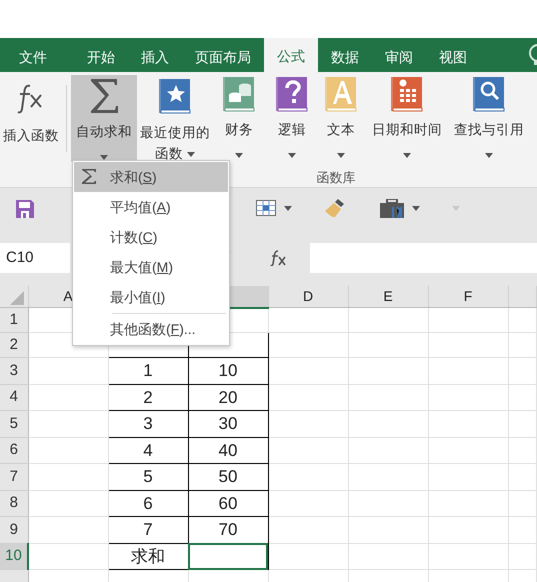  What do you see at coordinates (155, 57) in the screenshot?
I see `ribbon-tab: 插入` at bounding box center [155, 57].